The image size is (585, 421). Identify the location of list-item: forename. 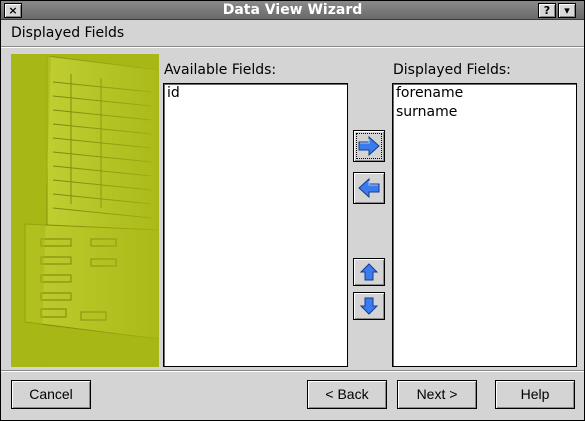
(484, 93).